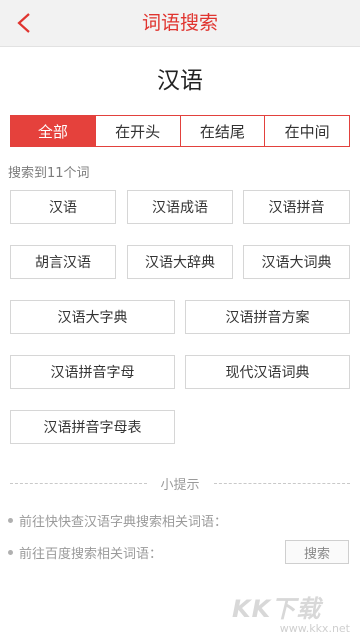  Describe the element at coordinates (267, 317) in the screenshot. I see `word-button: 汉语拼音方案` at that location.